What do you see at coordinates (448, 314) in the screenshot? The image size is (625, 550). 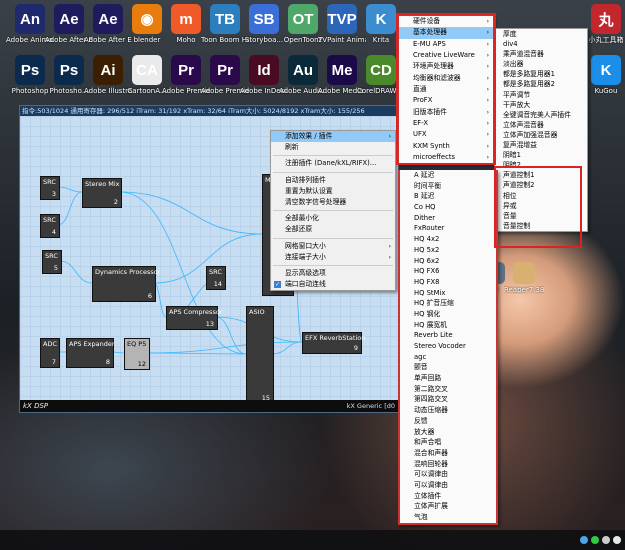 I see `menu-item: HQ 钢化` at bounding box center [448, 314].